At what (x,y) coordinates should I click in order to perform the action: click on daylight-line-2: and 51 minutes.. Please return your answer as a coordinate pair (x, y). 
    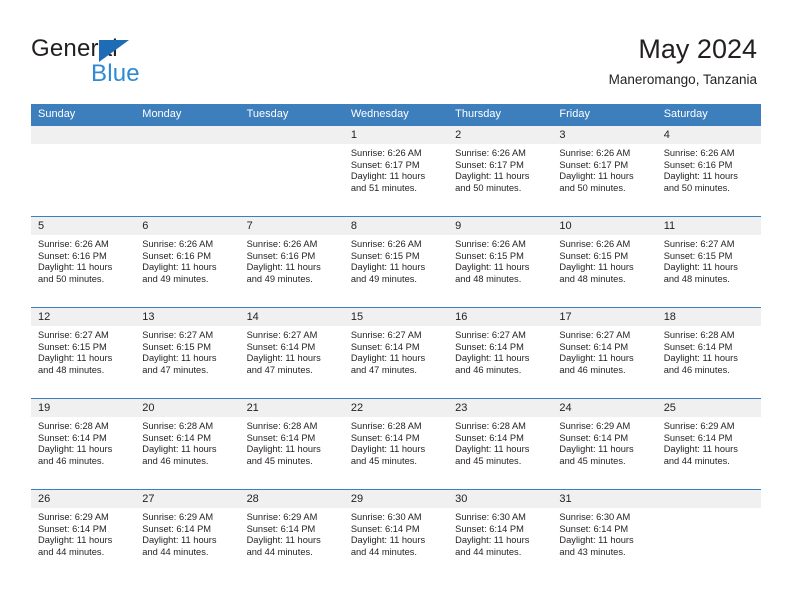
    Looking at the image, I should click on (383, 187).